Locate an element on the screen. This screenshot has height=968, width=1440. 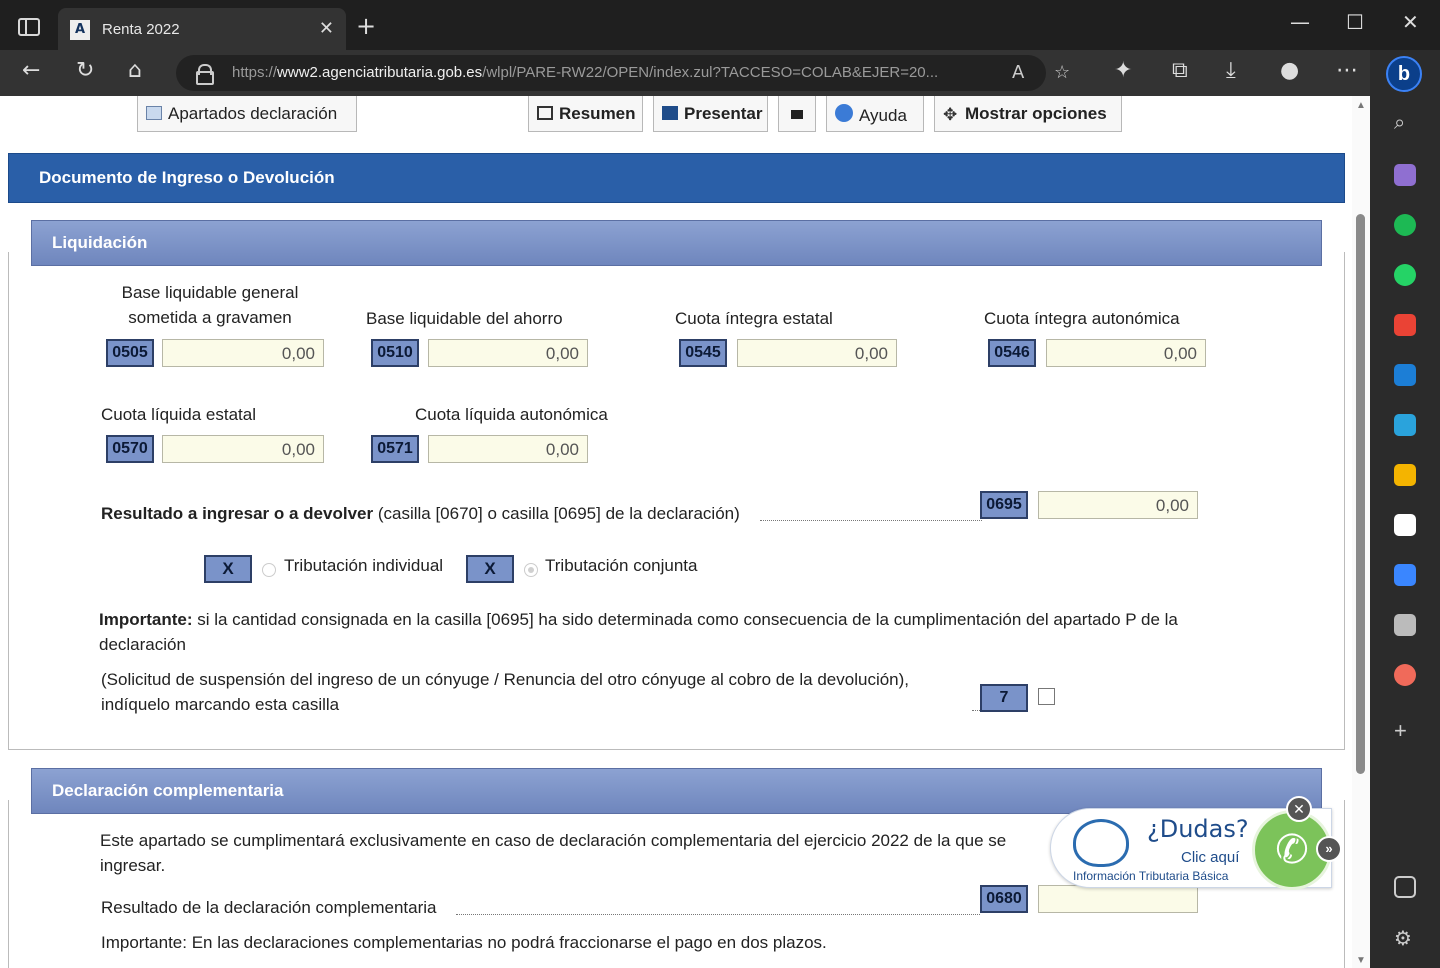
scroll-down-icon: ▼ is located at coordinates (1361, 960).